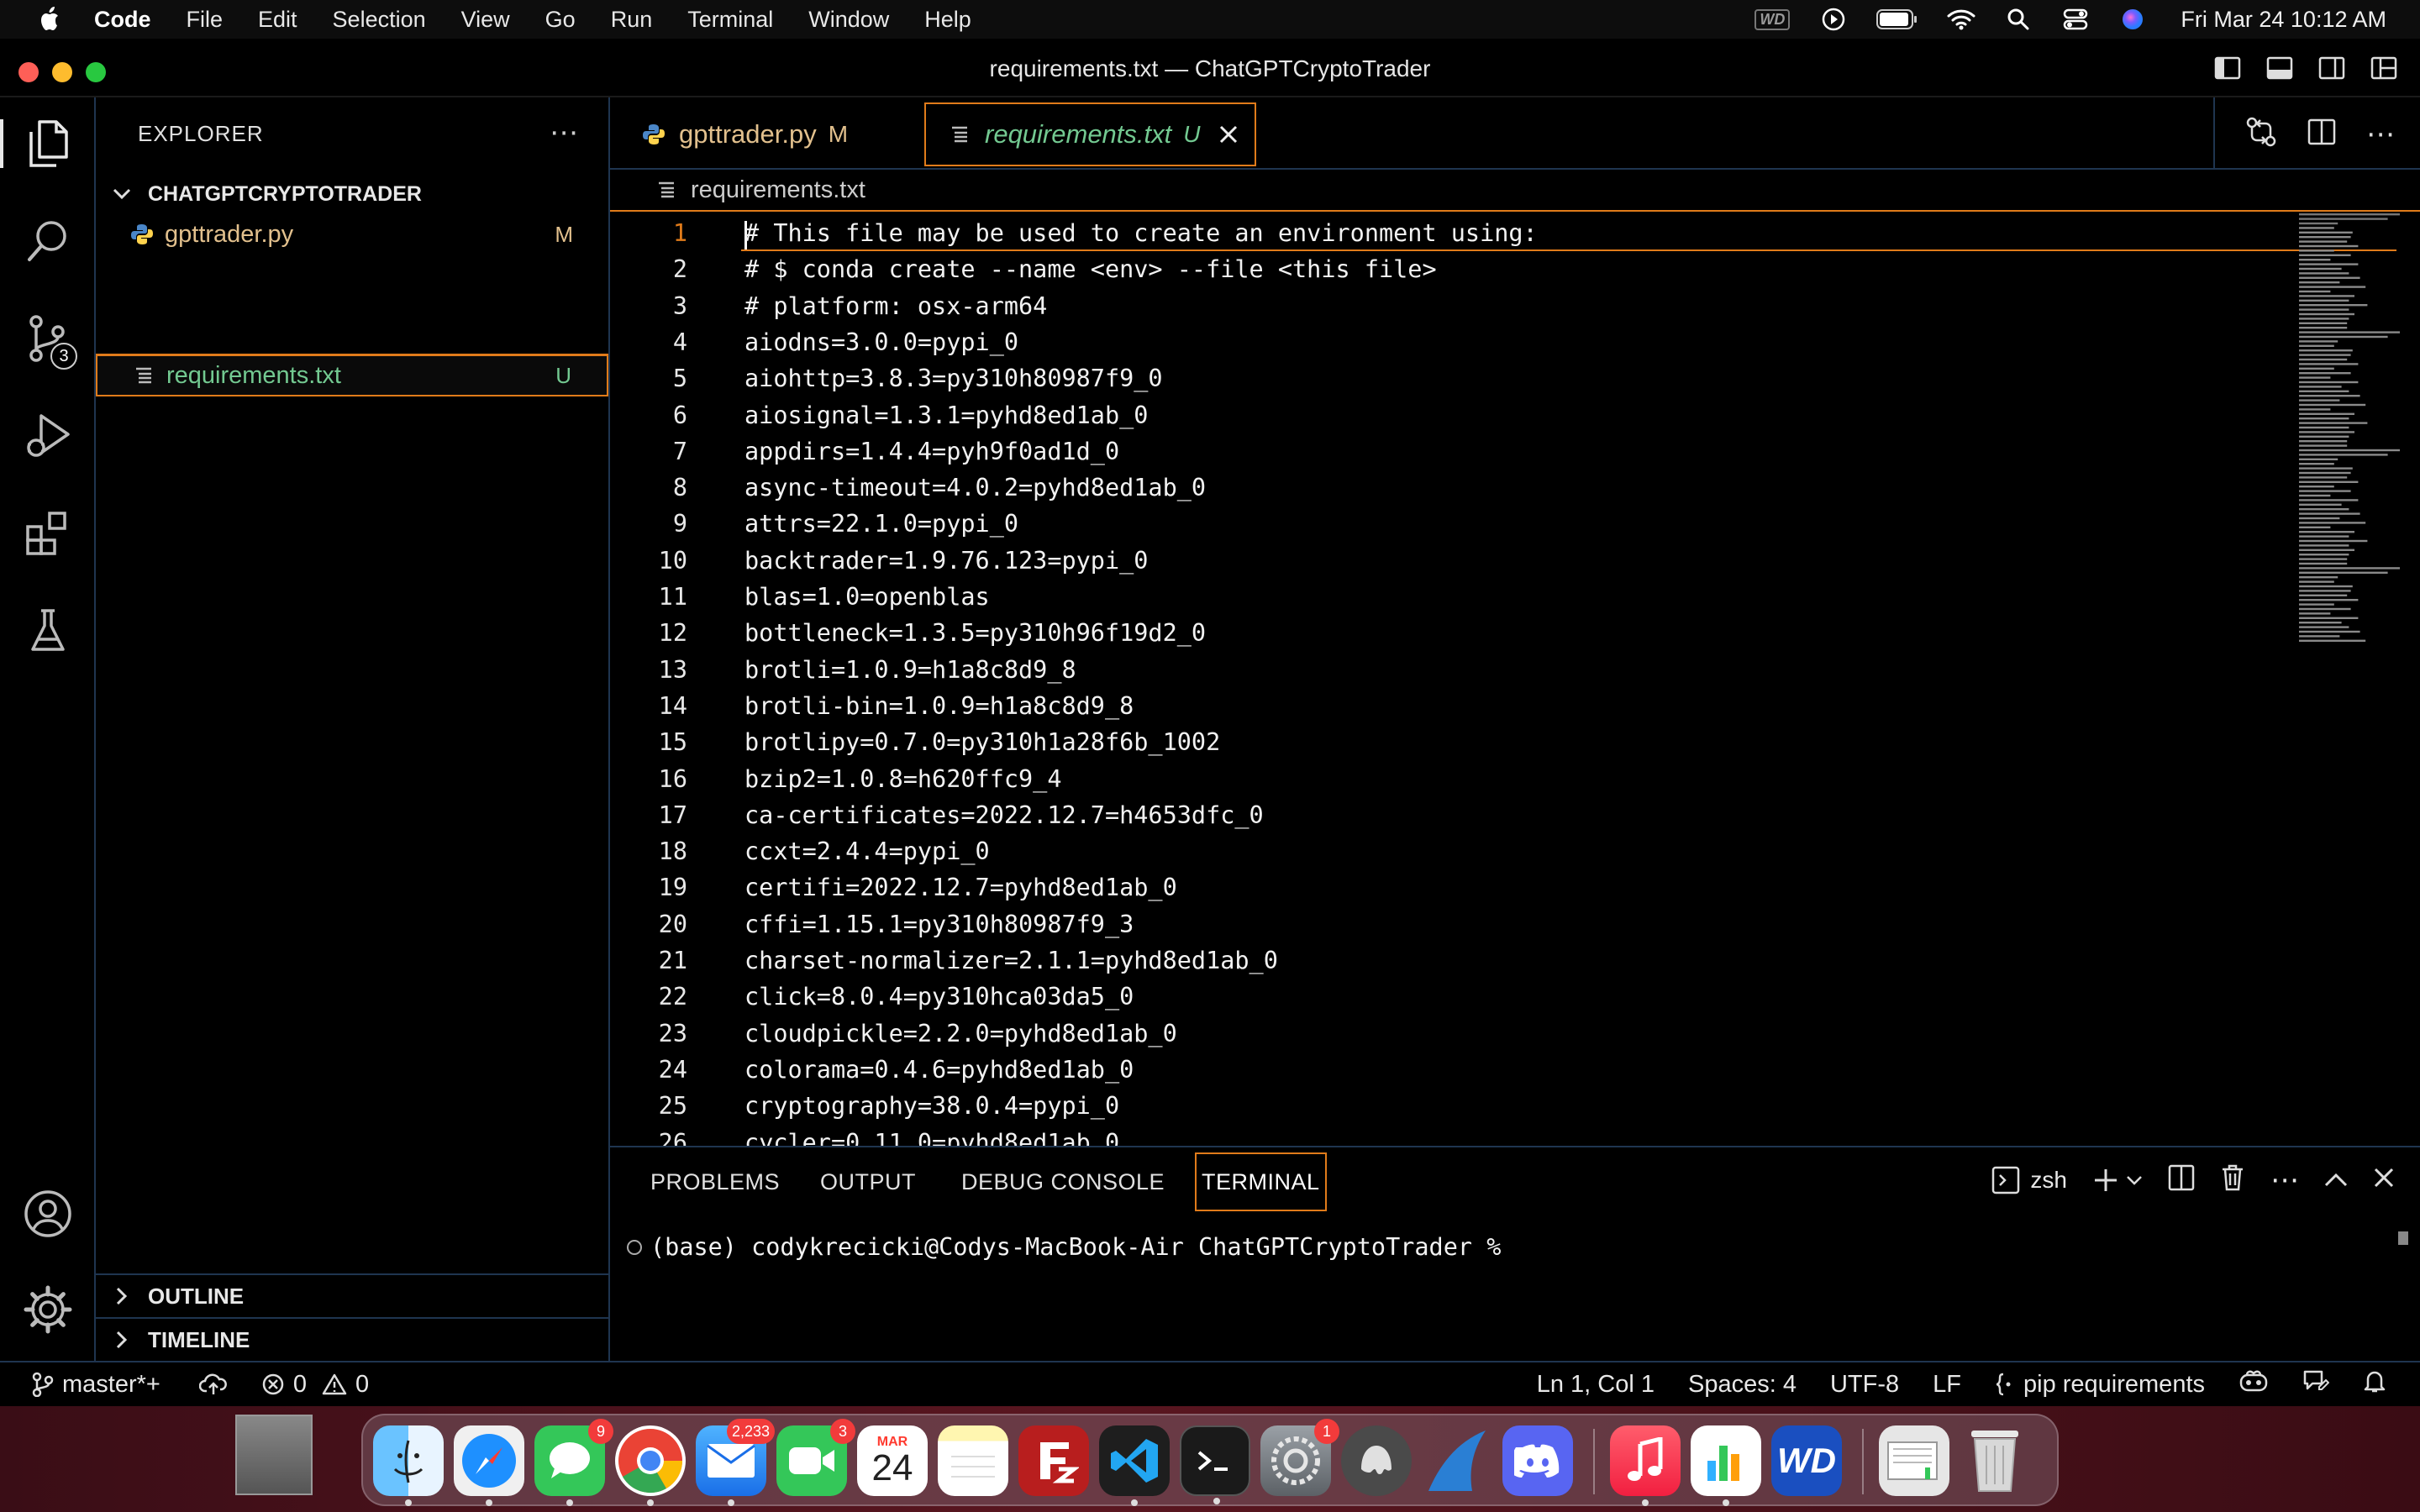 This screenshot has width=2420, height=1512. Describe the element at coordinates (1053, 1460) in the screenshot. I see `dock-filezilla-icon` at that location.